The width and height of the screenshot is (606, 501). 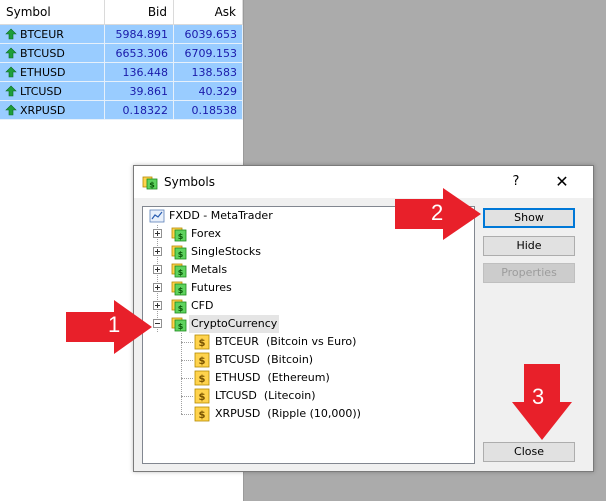 I want to click on tree-symbol-label: LTCUSD (Litecoin), so click(x=265, y=395).